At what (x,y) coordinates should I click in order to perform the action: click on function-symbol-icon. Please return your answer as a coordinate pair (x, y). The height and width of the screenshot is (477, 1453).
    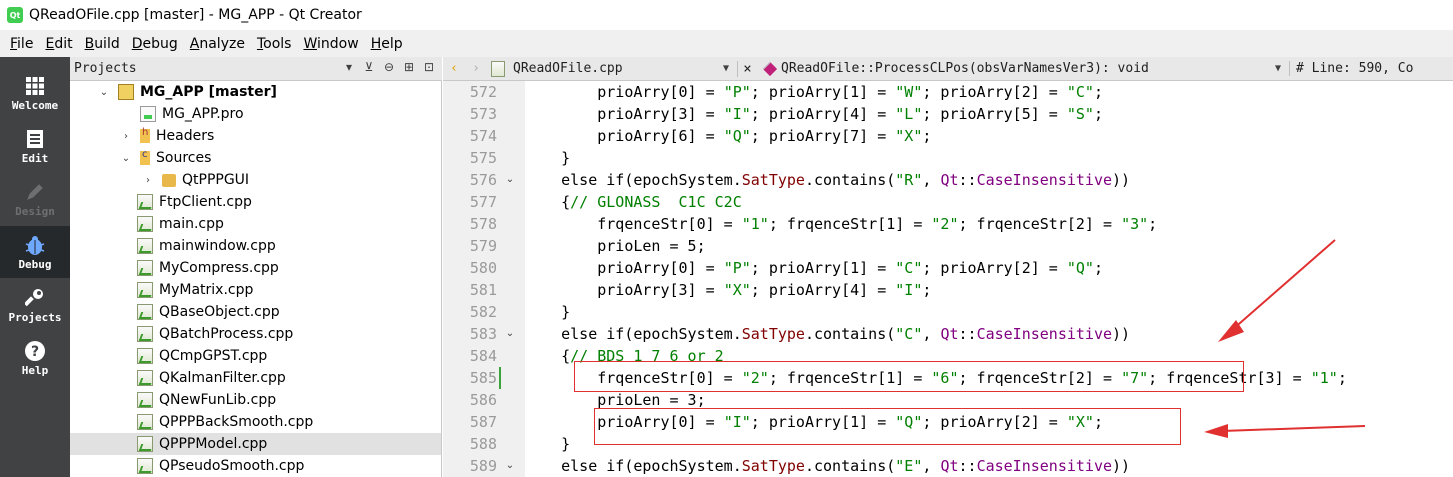
    Looking at the image, I should click on (770, 68).